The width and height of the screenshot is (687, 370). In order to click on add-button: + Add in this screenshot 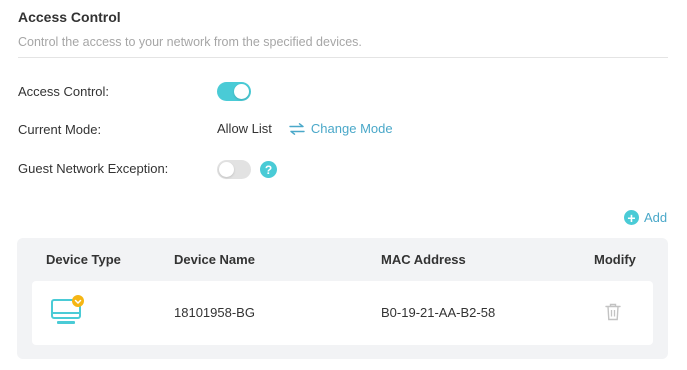, I will do `click(645, 217)`.